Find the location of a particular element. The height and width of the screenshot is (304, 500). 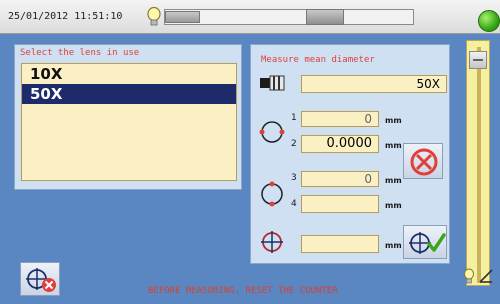

top-bar: 25/01/2012 11:51:10 is located at coordinates (250, 17).